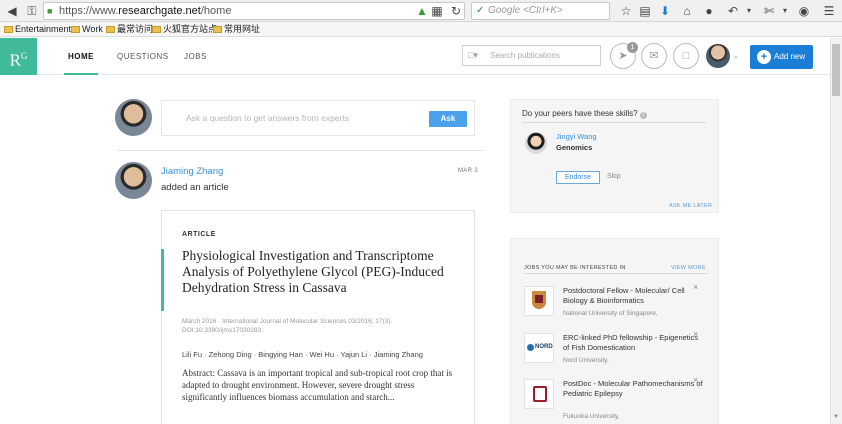 The image size is (842, 424). I want to click on url-bar: ■ https://www.researchgate.net/home, so click(254, 11).